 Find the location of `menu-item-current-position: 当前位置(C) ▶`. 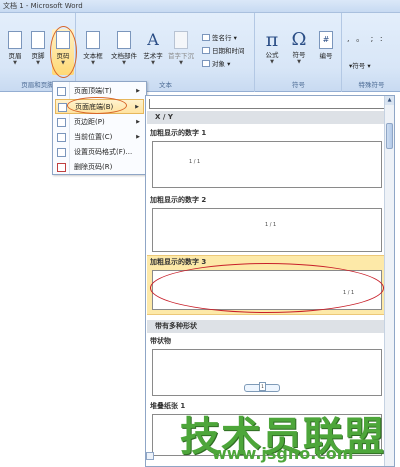

menu-item-current-position: 当前位置(C) ▶ is located at coordinates (99, 137).